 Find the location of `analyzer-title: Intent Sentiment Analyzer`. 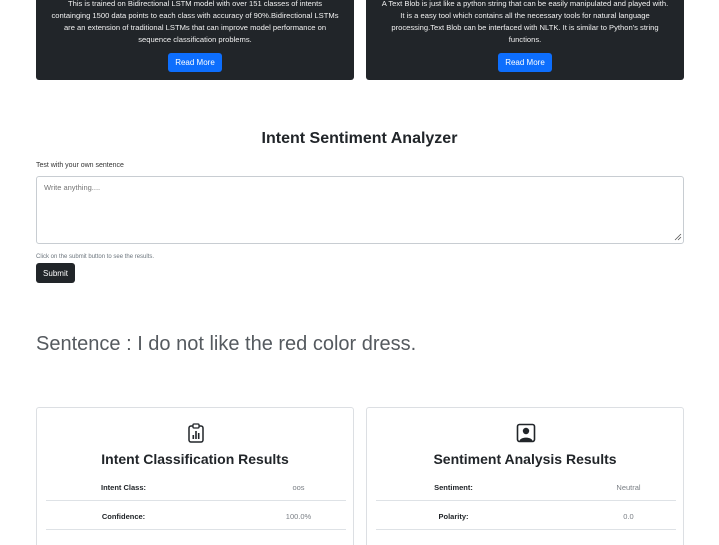

analyzer-title: Intent Sentiment Analyzer is located at coordinates (359, 138).